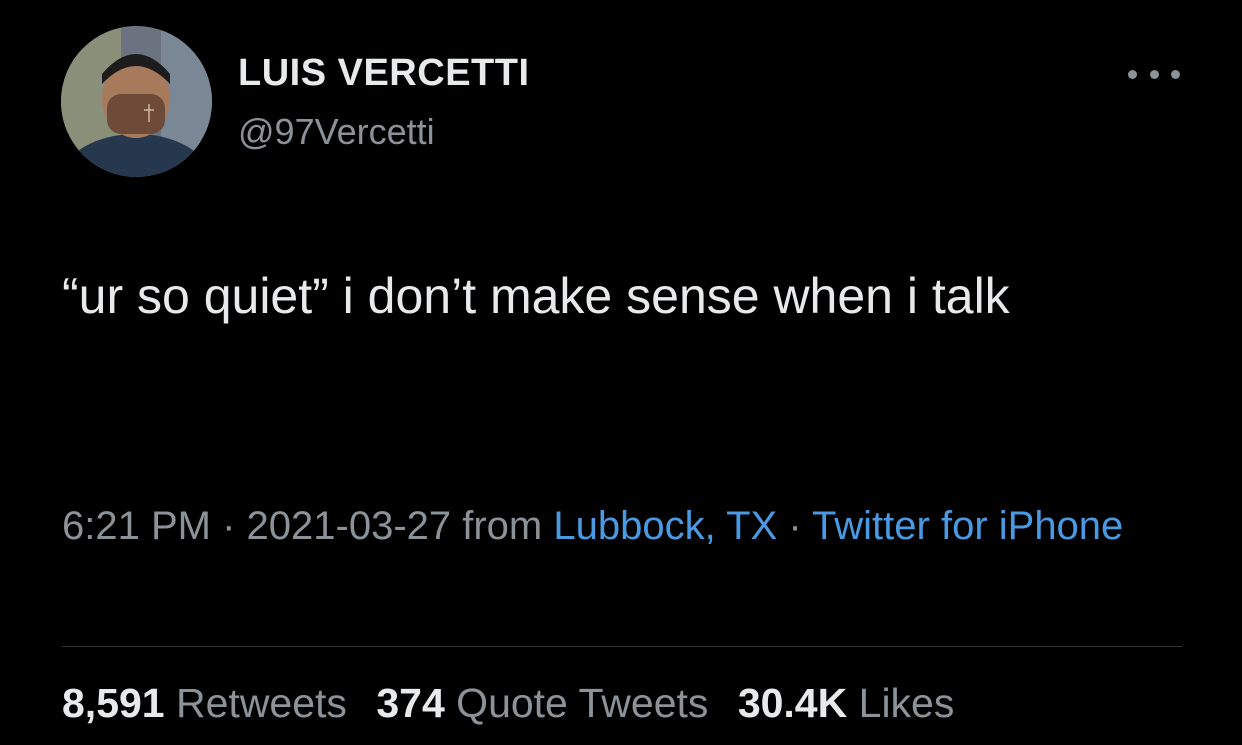  What do you see at coordinates (967, 526) in the screenshot?
I see `tweet-client-link: Twitter for iPhone` at bounding box center [967, 526].